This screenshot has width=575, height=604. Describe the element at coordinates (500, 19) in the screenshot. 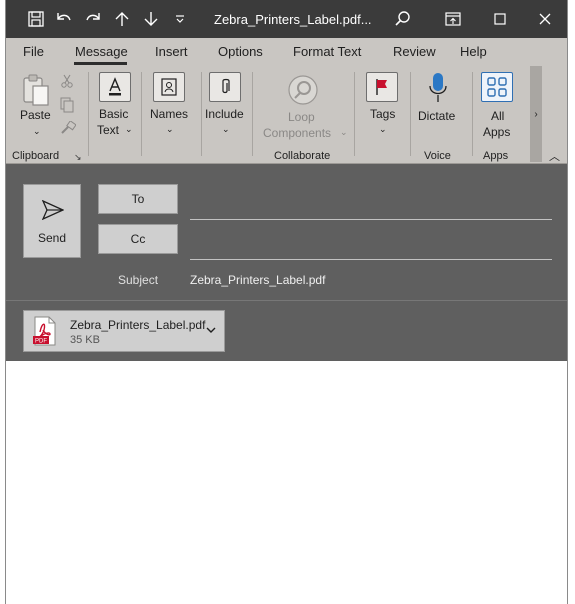

I see `maximize-icon` at that location.